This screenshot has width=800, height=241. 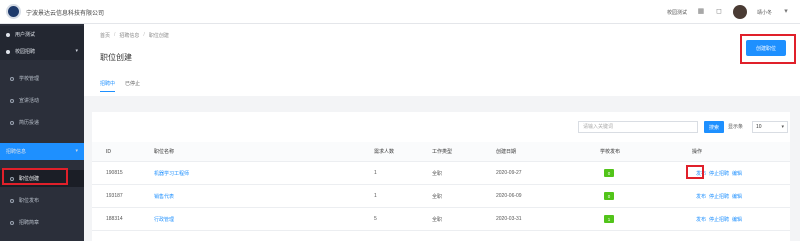 What do you see at coordinates (400, 12) in the screenshot?
I see `top-bar: 宁波景达云信息科技有限公司 校园测试 ▦ ◻ 靖小冬 ▾` at bounding box center [400, 12].